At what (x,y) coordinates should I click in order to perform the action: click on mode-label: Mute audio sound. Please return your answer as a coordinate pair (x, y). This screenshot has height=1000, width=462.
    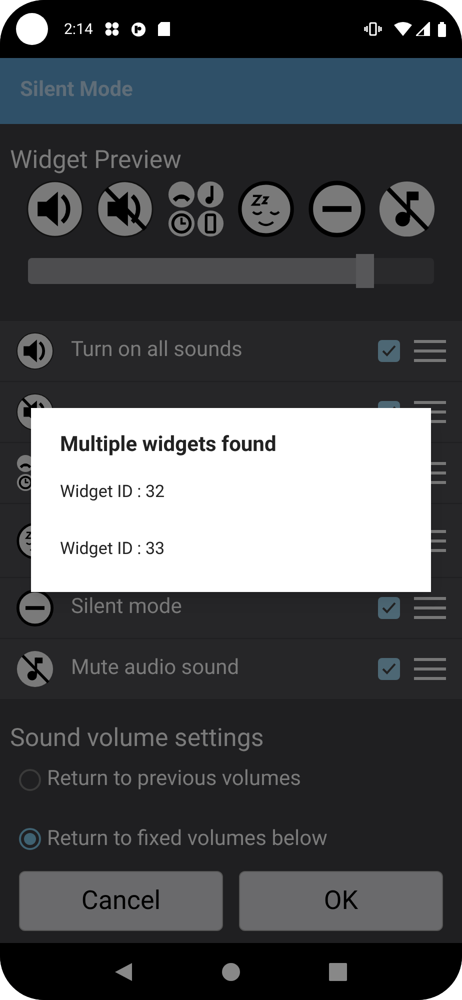
    Looking at the image, I should click on (155, 668).